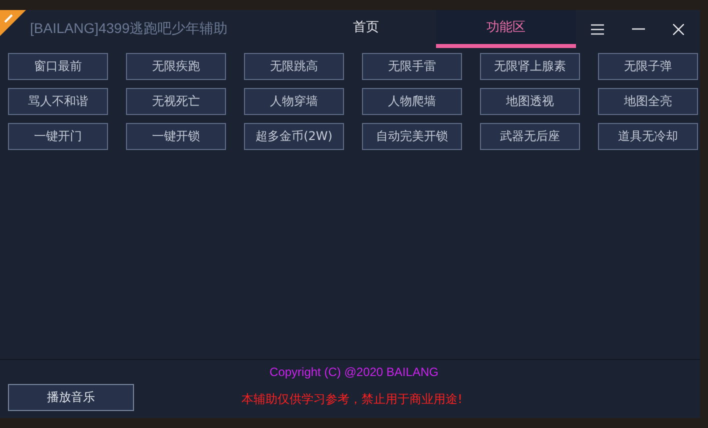  Describe the element at coordinates (176, 66) in the screenshot. I see `feature-button: 无限疾跑` at that location.